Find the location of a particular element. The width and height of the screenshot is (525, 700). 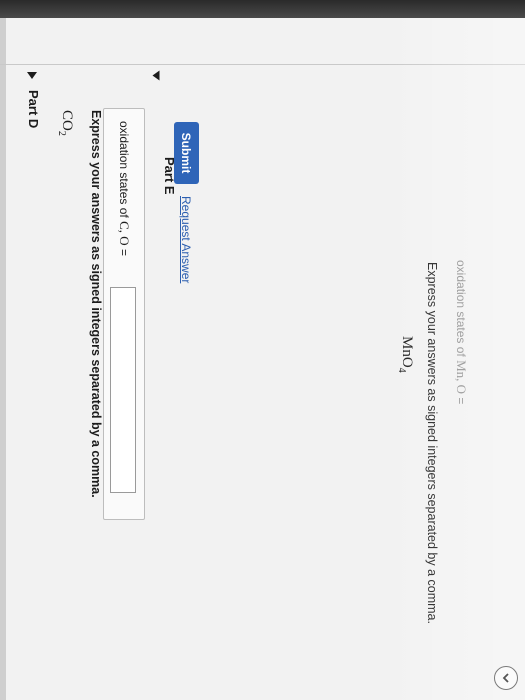

part-d-formula: CO2 is located at coordinates (65, 123).